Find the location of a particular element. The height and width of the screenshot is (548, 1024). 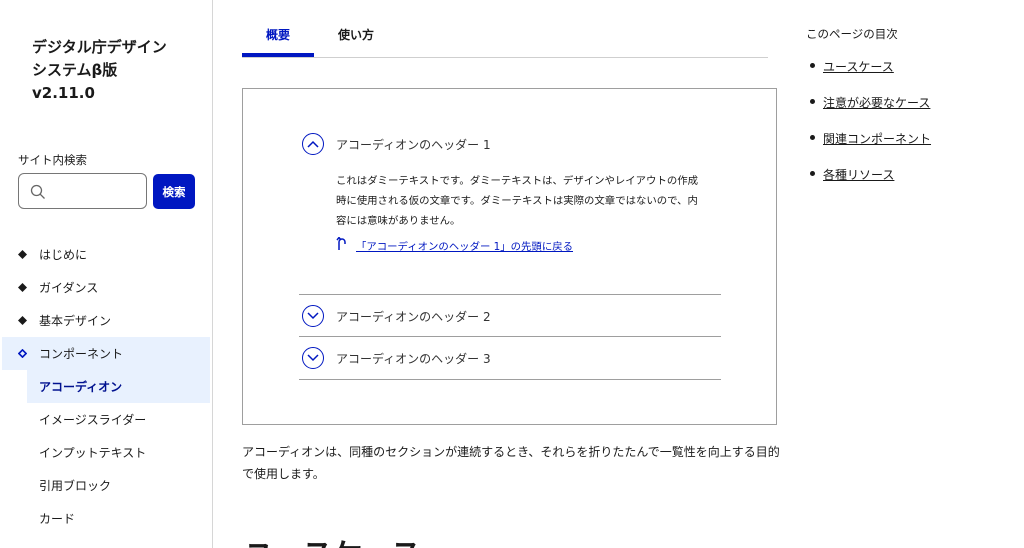

sidebar-item-label: はじめに is located at coordinates (63, 255).